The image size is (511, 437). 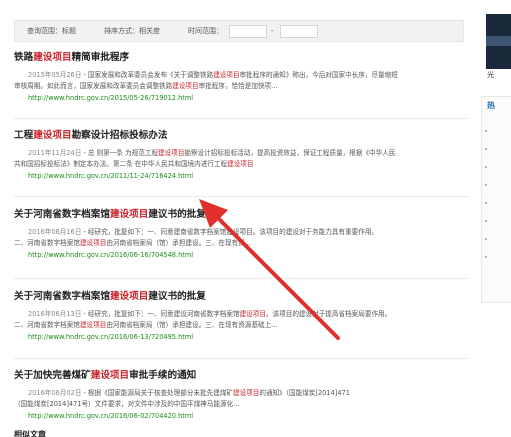 What do you see at coordinates (51, 31) in the screenshot?
I see `scope-filter: 查询范围：标题` at bounding box center [51, 31].